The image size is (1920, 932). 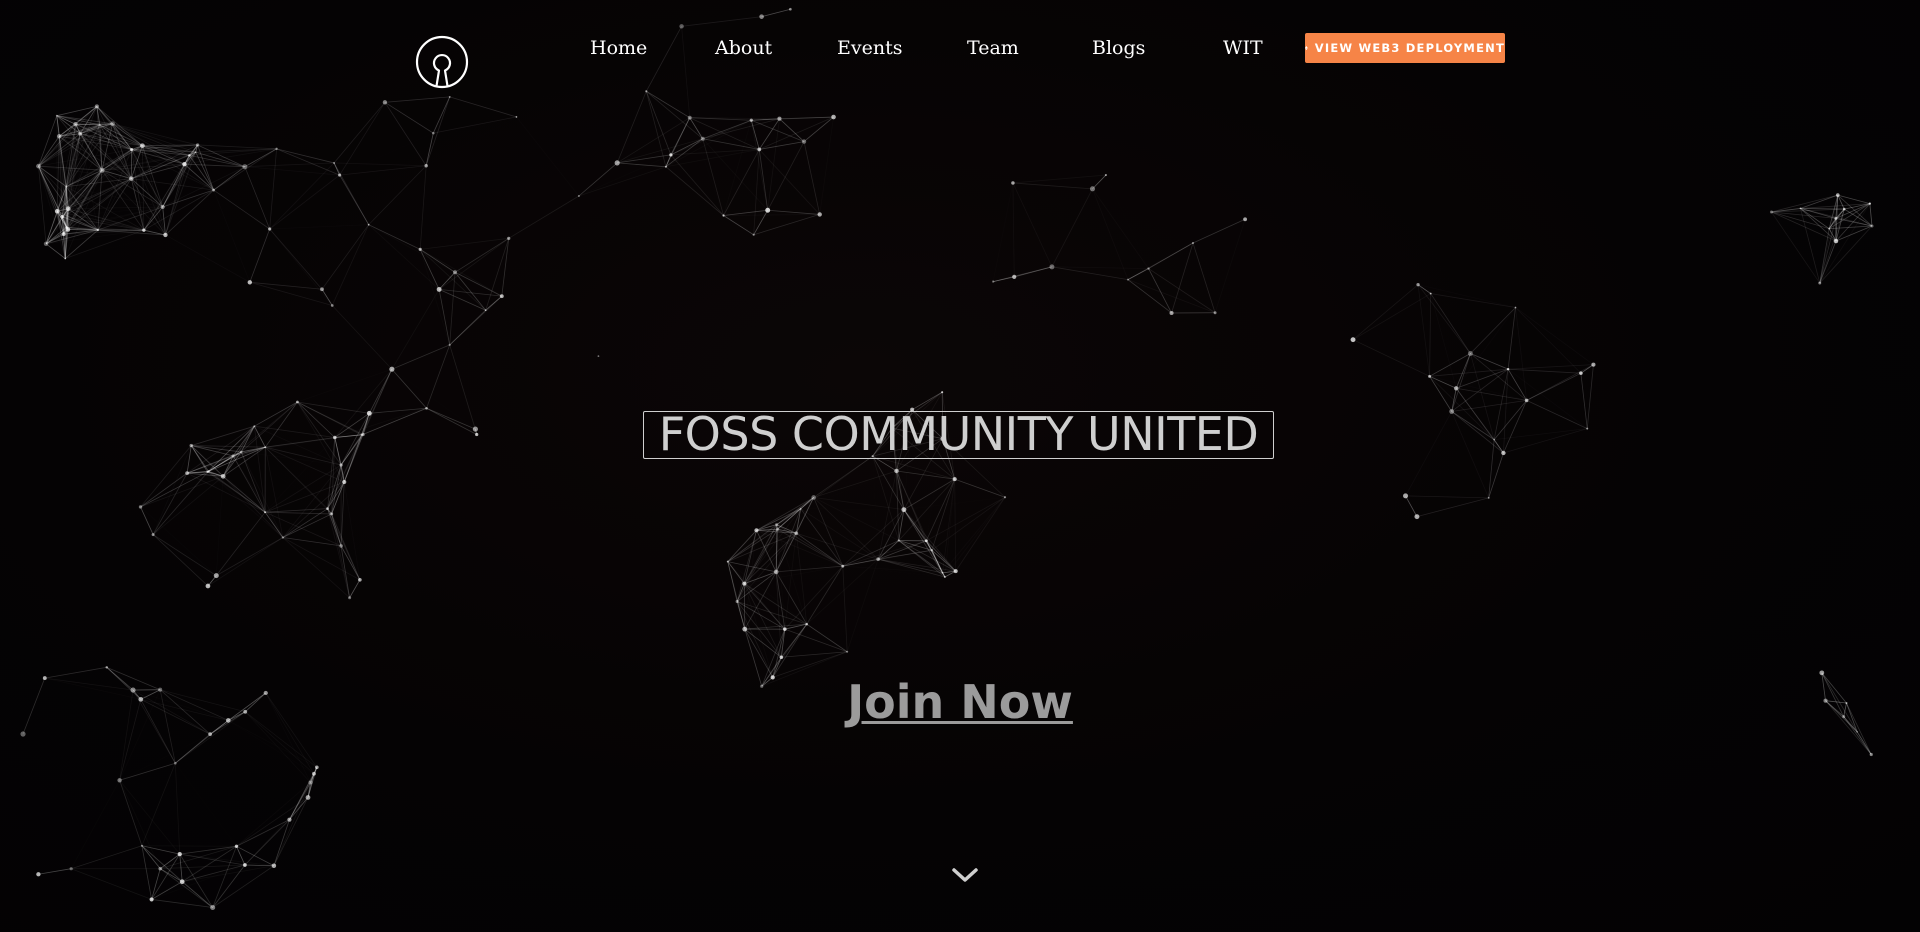 I want to click on nav-home: Home, so click(x=618, y=48).